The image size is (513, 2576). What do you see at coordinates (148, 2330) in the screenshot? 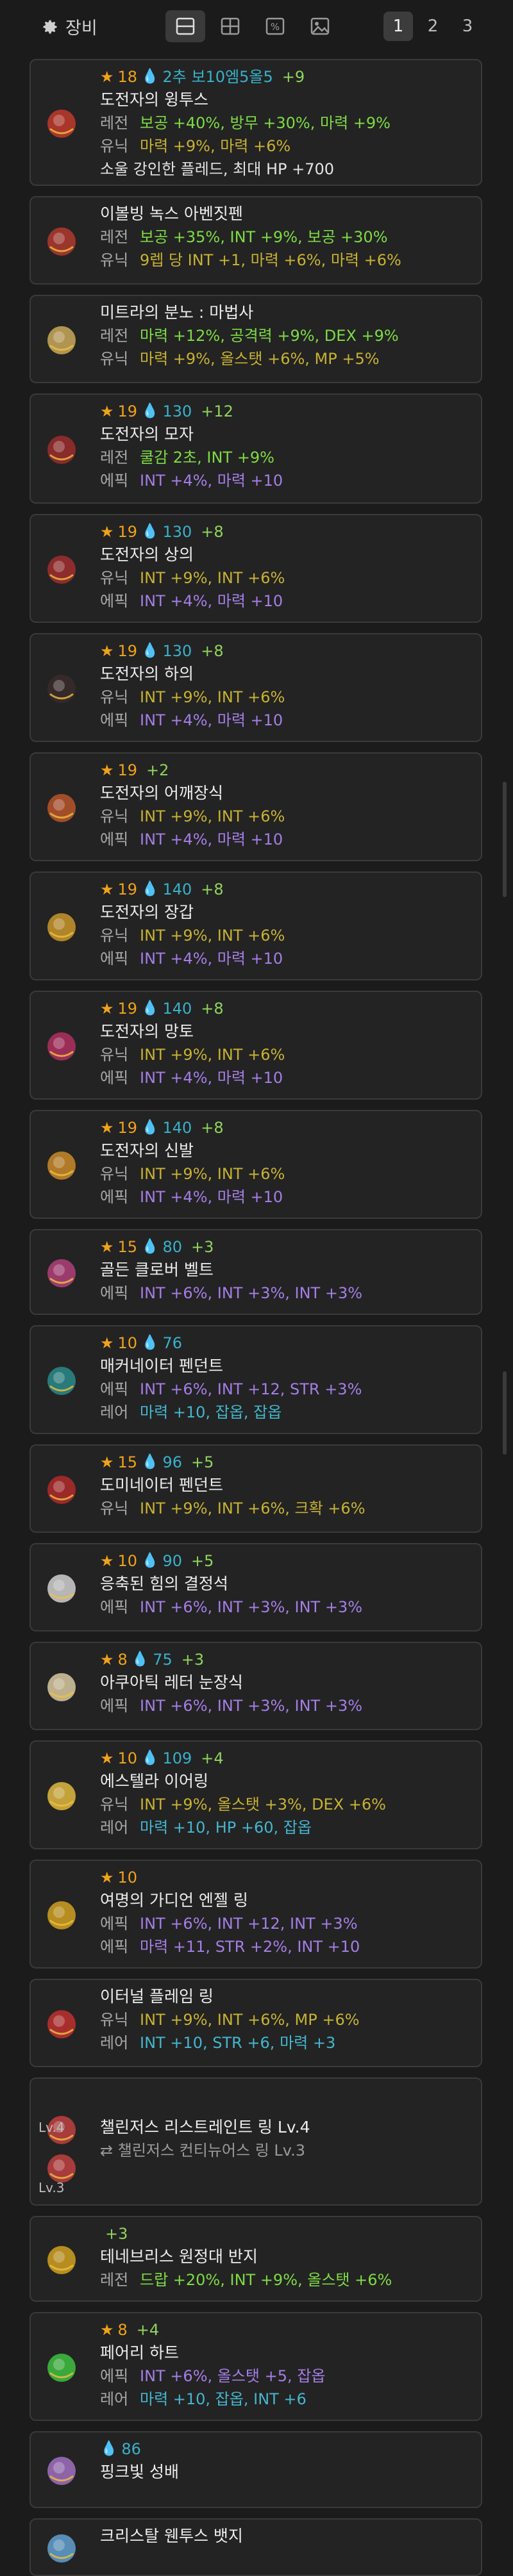
I see `upgrade-count: +4` at bounding box center [148, 2330].